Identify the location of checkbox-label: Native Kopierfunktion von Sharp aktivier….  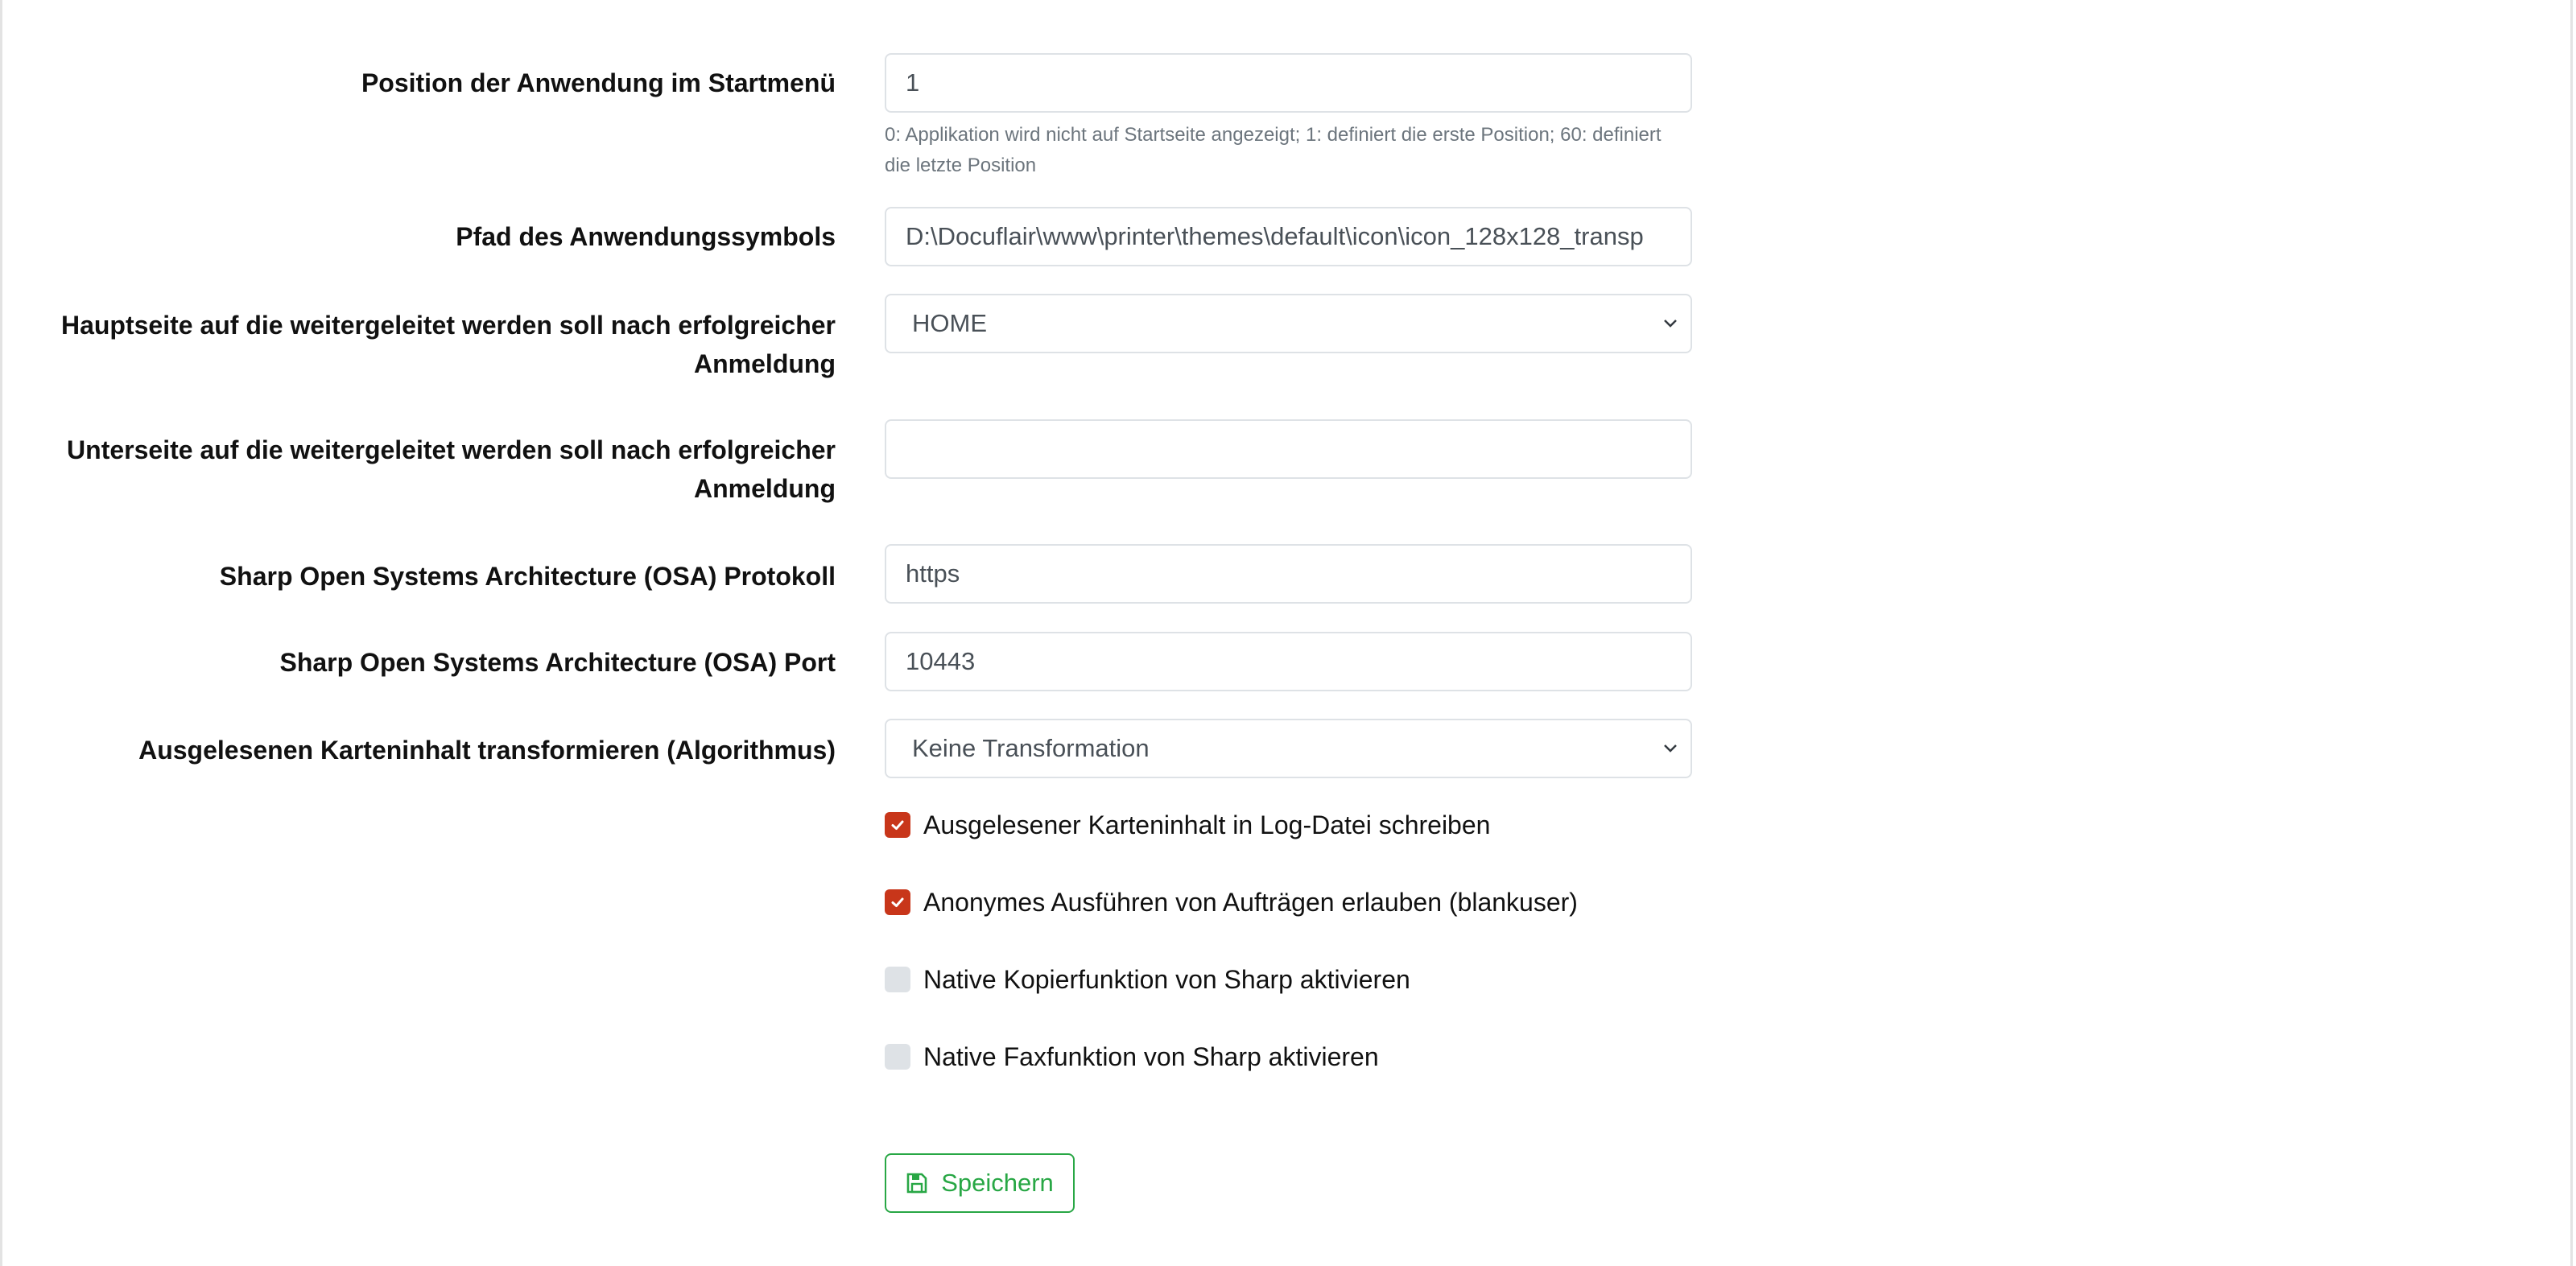
(1166, 979).